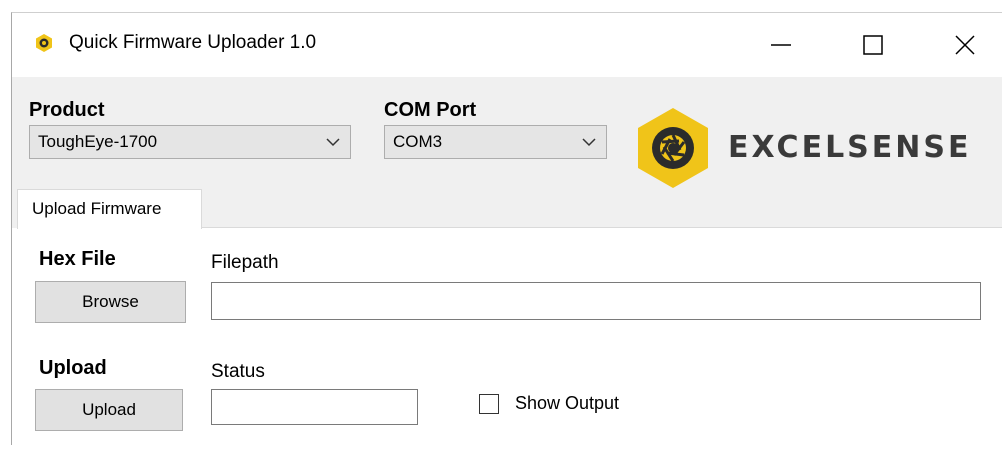 The width and height of the screenshot is (1002, 453). What do you see at coordinates (77, 259) in the screenshot?
I see `hex-file-label: Hex File` at bounding box center [77, 259].